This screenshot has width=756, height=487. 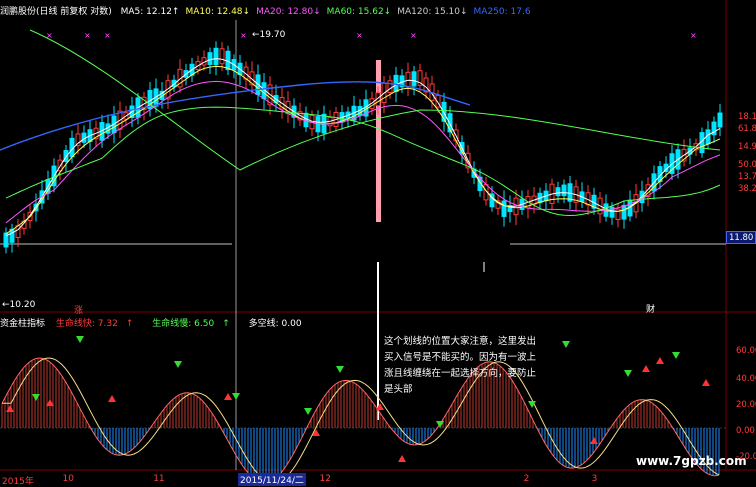 What do you see at coordinates (378, 141) in the screenshot?
I see `signal-pink-bar` at bounding box center [378, 141].